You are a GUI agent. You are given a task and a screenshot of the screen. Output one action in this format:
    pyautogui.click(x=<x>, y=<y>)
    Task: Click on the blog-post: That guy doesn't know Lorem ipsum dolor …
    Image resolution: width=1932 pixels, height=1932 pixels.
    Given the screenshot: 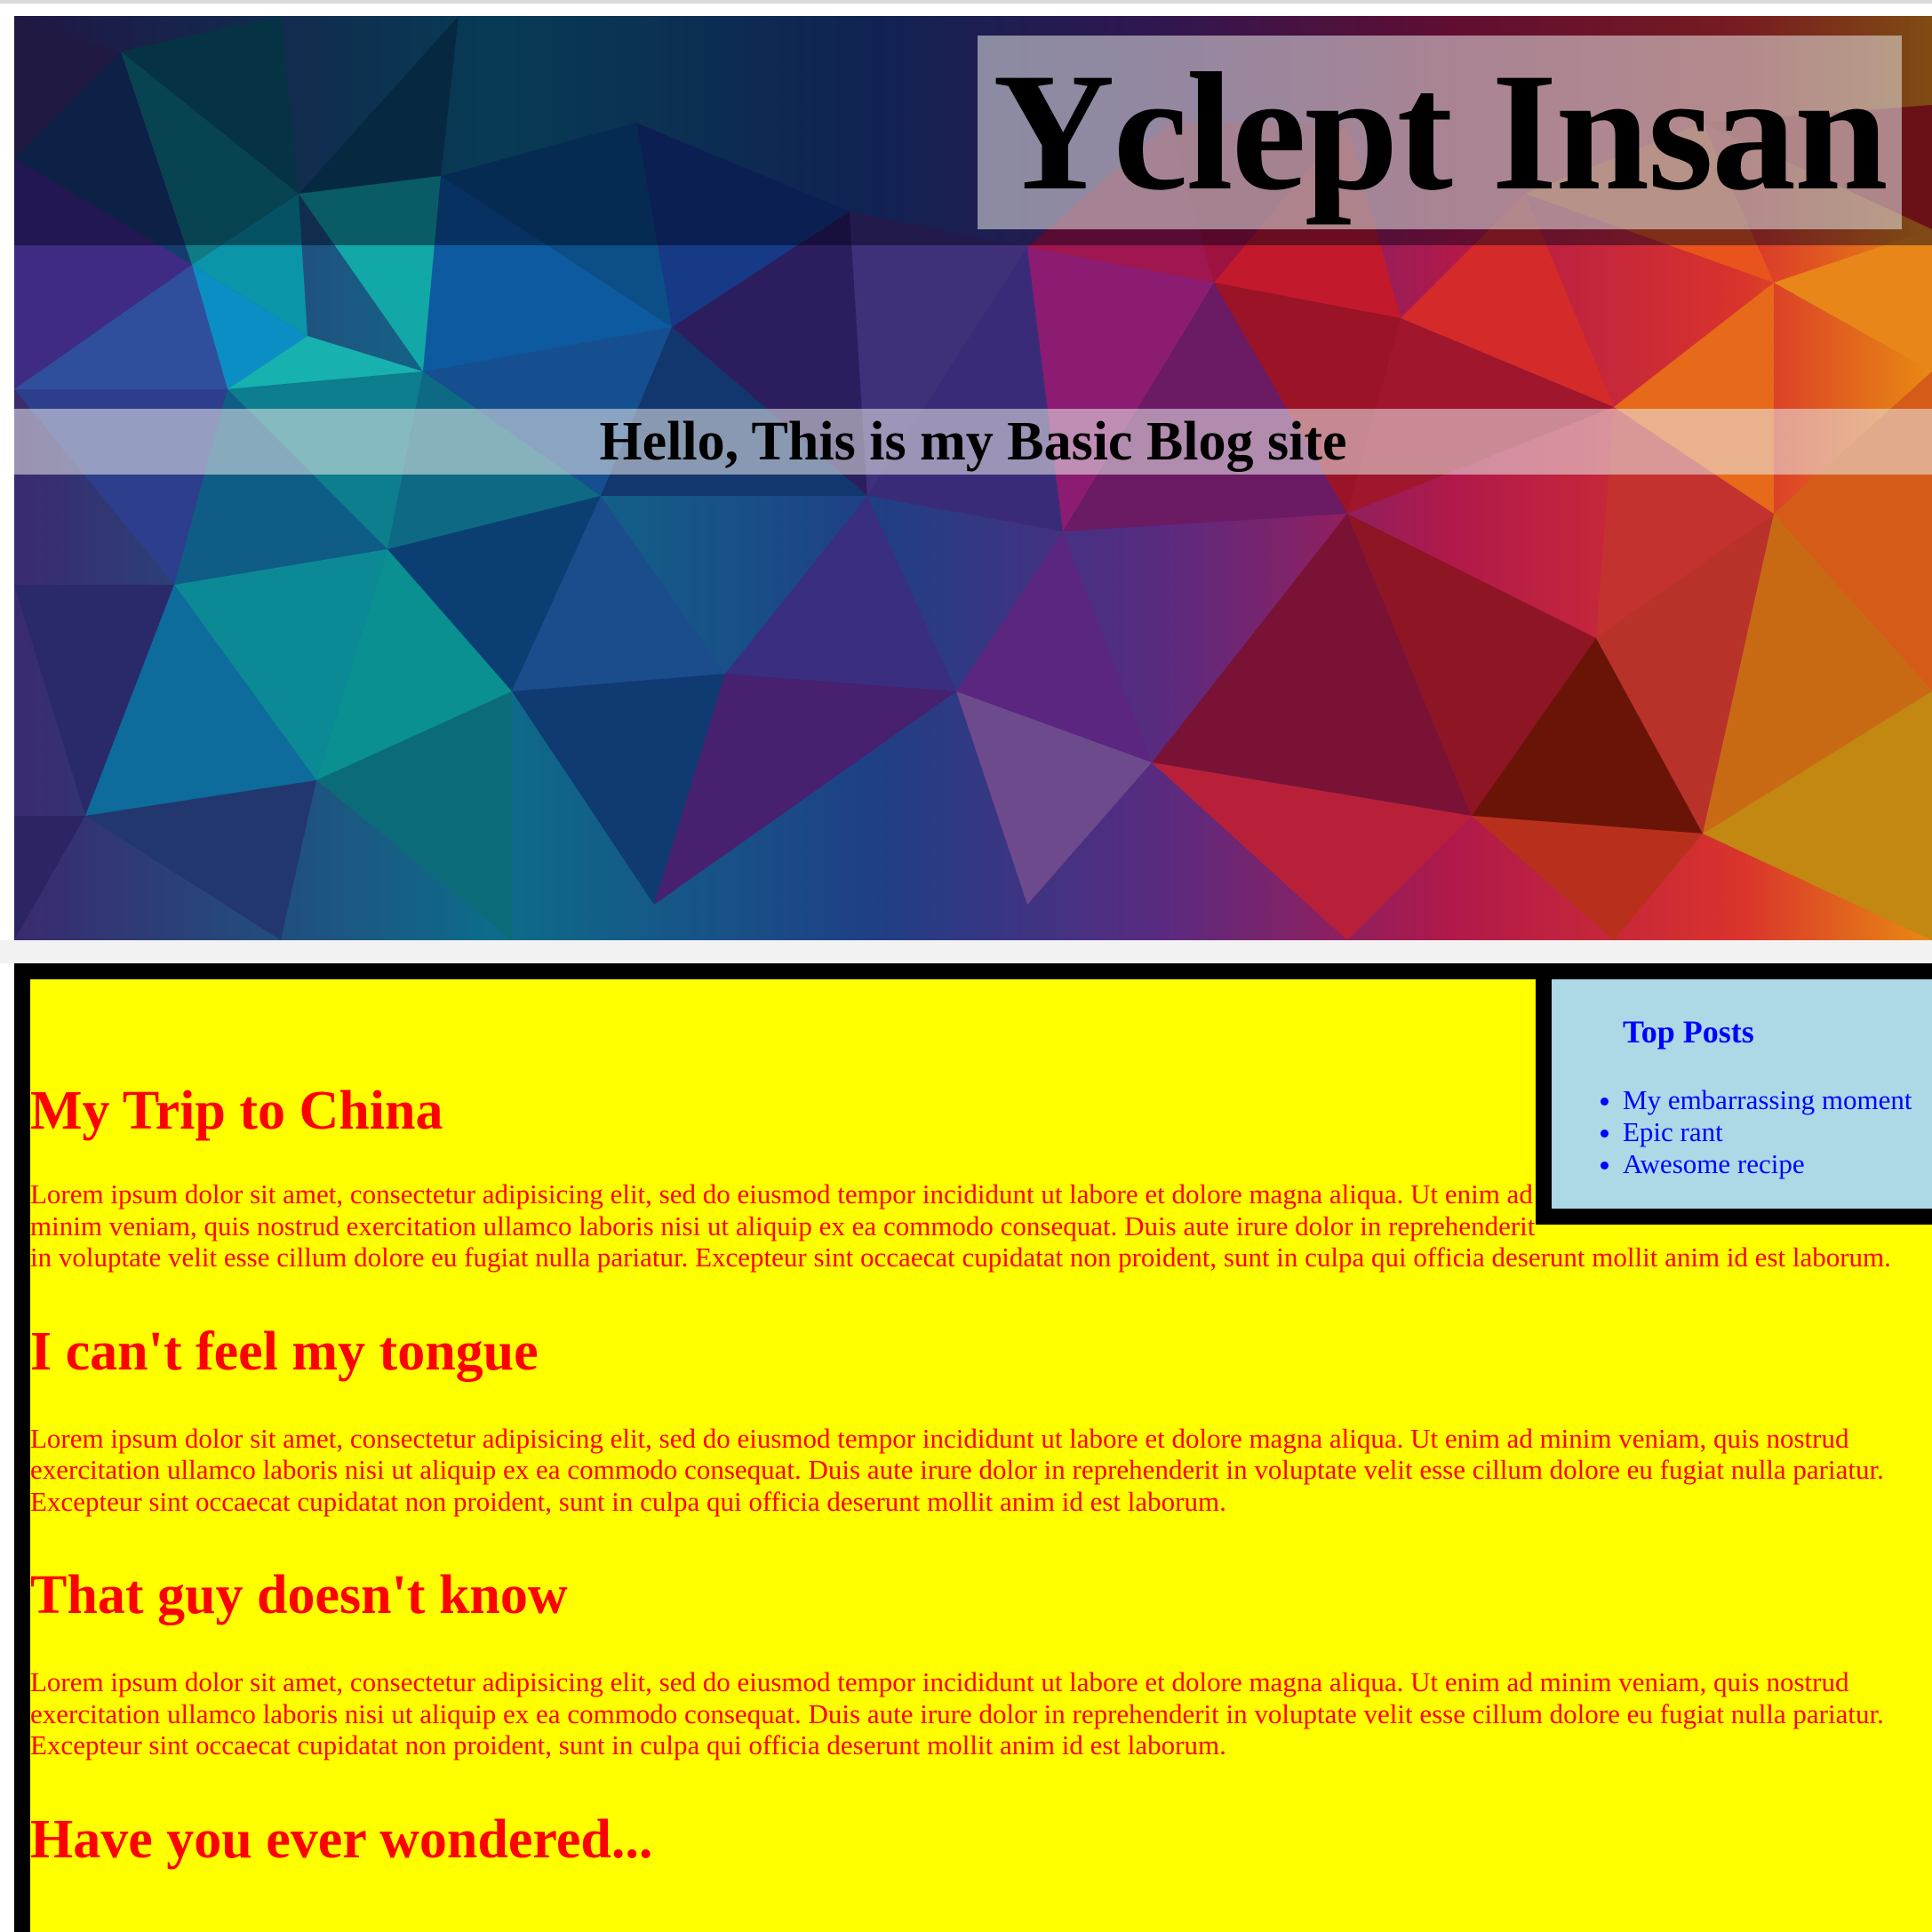 What is the action you would take?
    pyautogui.click(x=981, y=1662)
    